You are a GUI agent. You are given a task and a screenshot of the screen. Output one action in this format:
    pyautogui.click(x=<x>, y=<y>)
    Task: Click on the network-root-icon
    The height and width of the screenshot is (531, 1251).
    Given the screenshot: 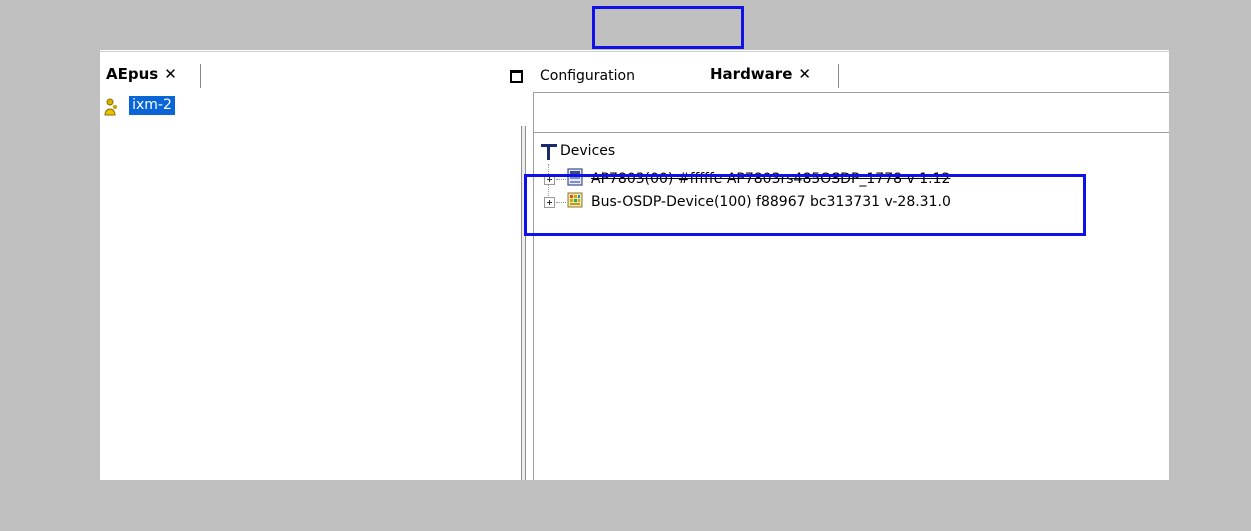 What is the action you would take?
    pyautogui.click(x=549, y=152)
    